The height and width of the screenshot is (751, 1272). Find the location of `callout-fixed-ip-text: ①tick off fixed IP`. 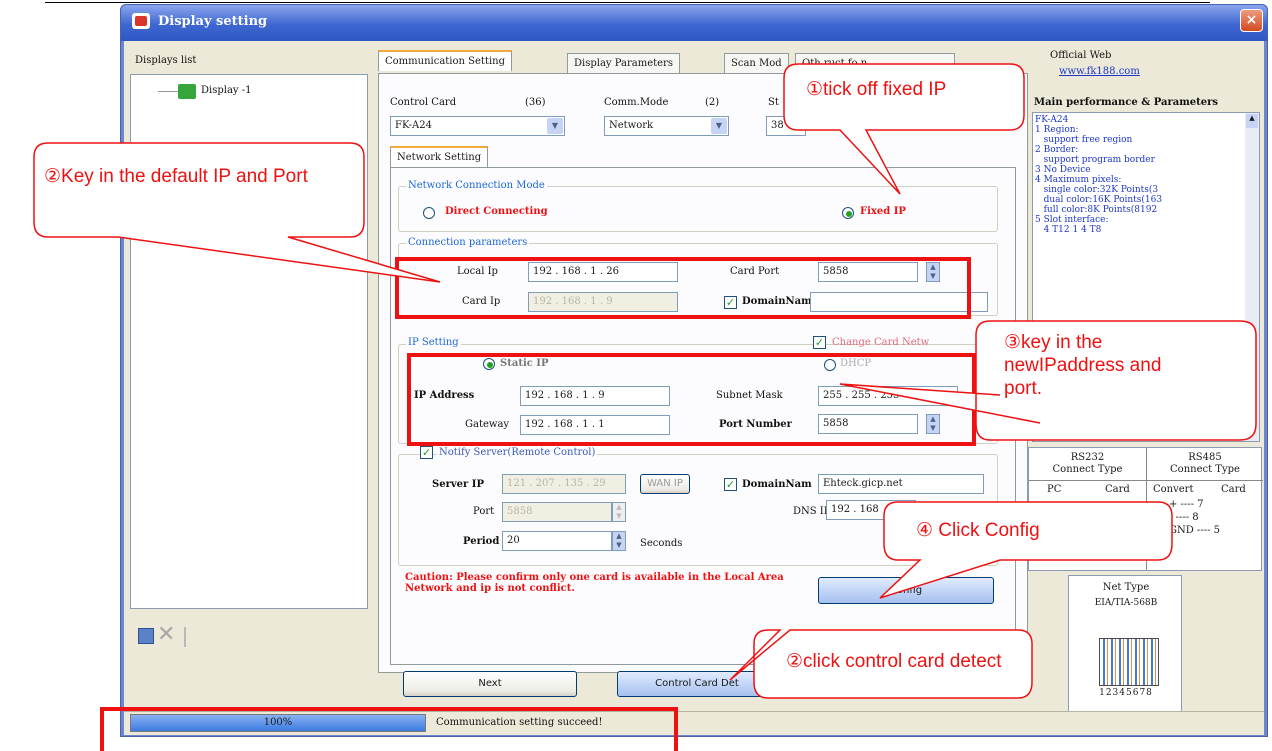

callout-fixed-ip-text: ①tick off fixed IP is located at coordinates (876, 89).